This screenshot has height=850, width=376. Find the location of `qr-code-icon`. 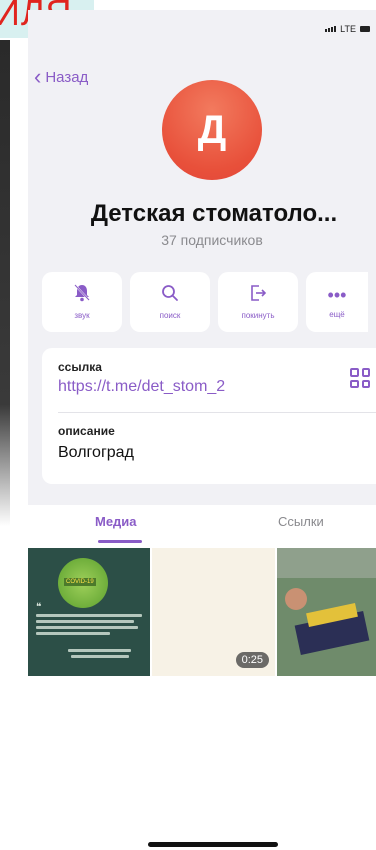

qr-code-icon is located at coordinates (360, 378).